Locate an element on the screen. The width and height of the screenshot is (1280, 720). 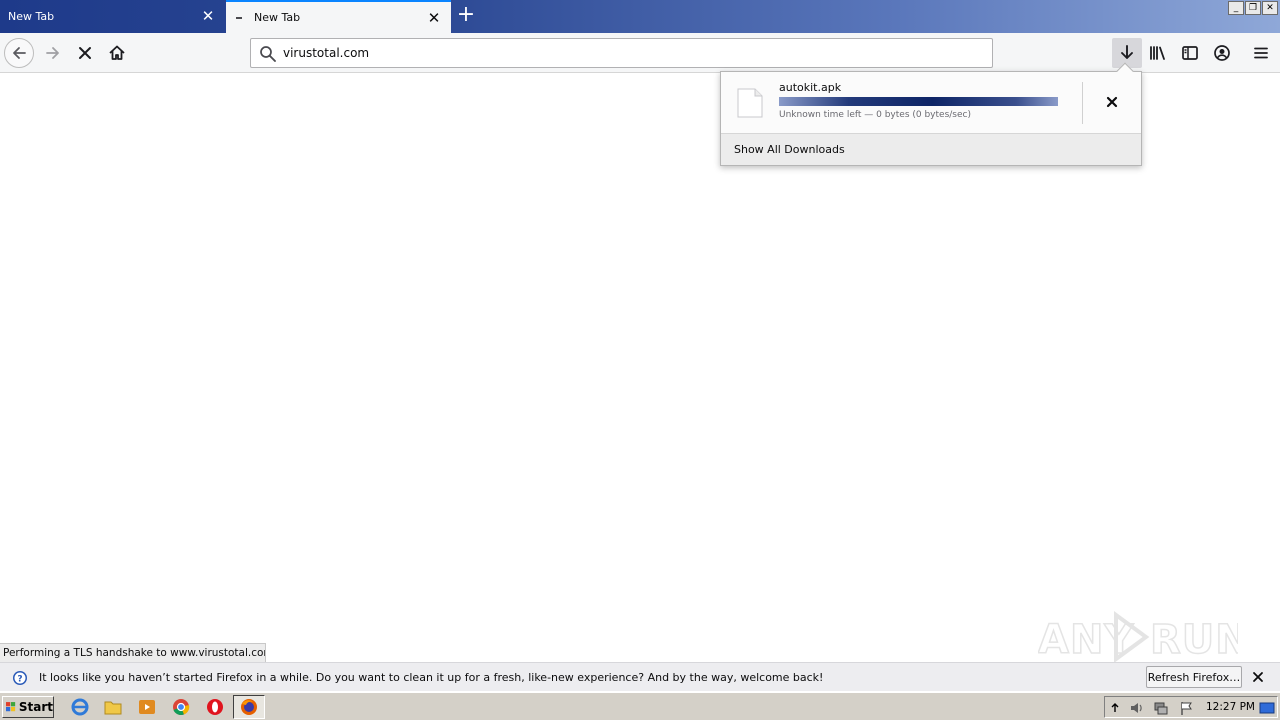
close-window-button: ✕ is located at coordinates (1270, 8).